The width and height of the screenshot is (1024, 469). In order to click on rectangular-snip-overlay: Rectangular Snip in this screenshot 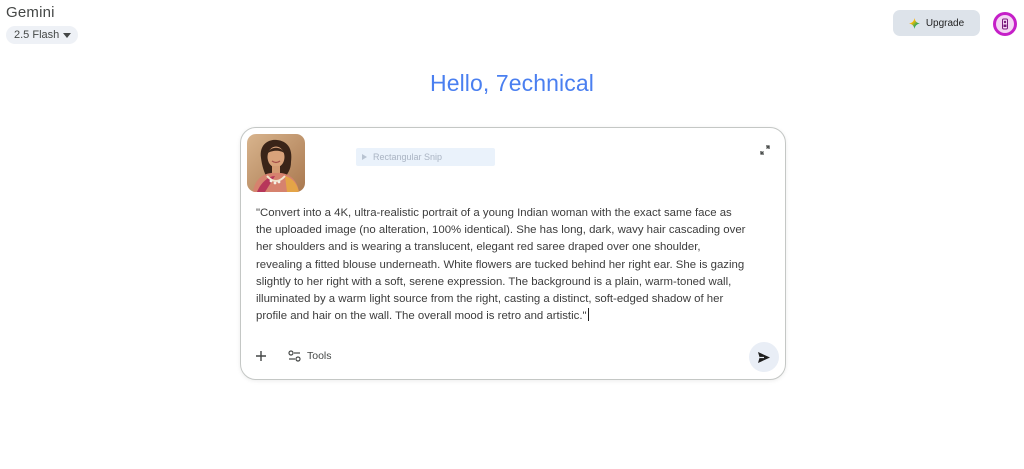, I will do `click(425, 157)`.